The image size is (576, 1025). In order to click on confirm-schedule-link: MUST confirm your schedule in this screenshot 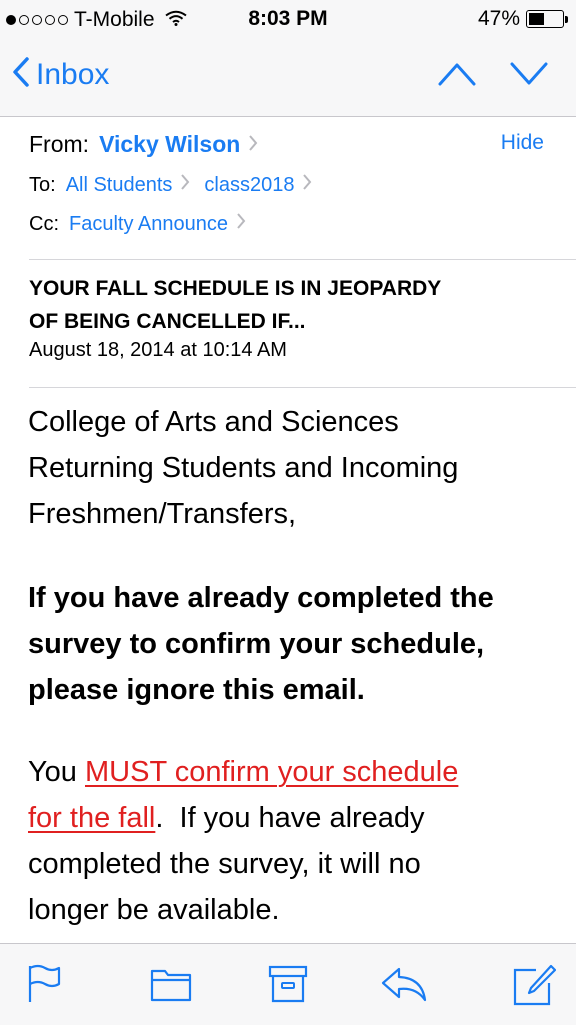, I will do `click(271, 772)`.